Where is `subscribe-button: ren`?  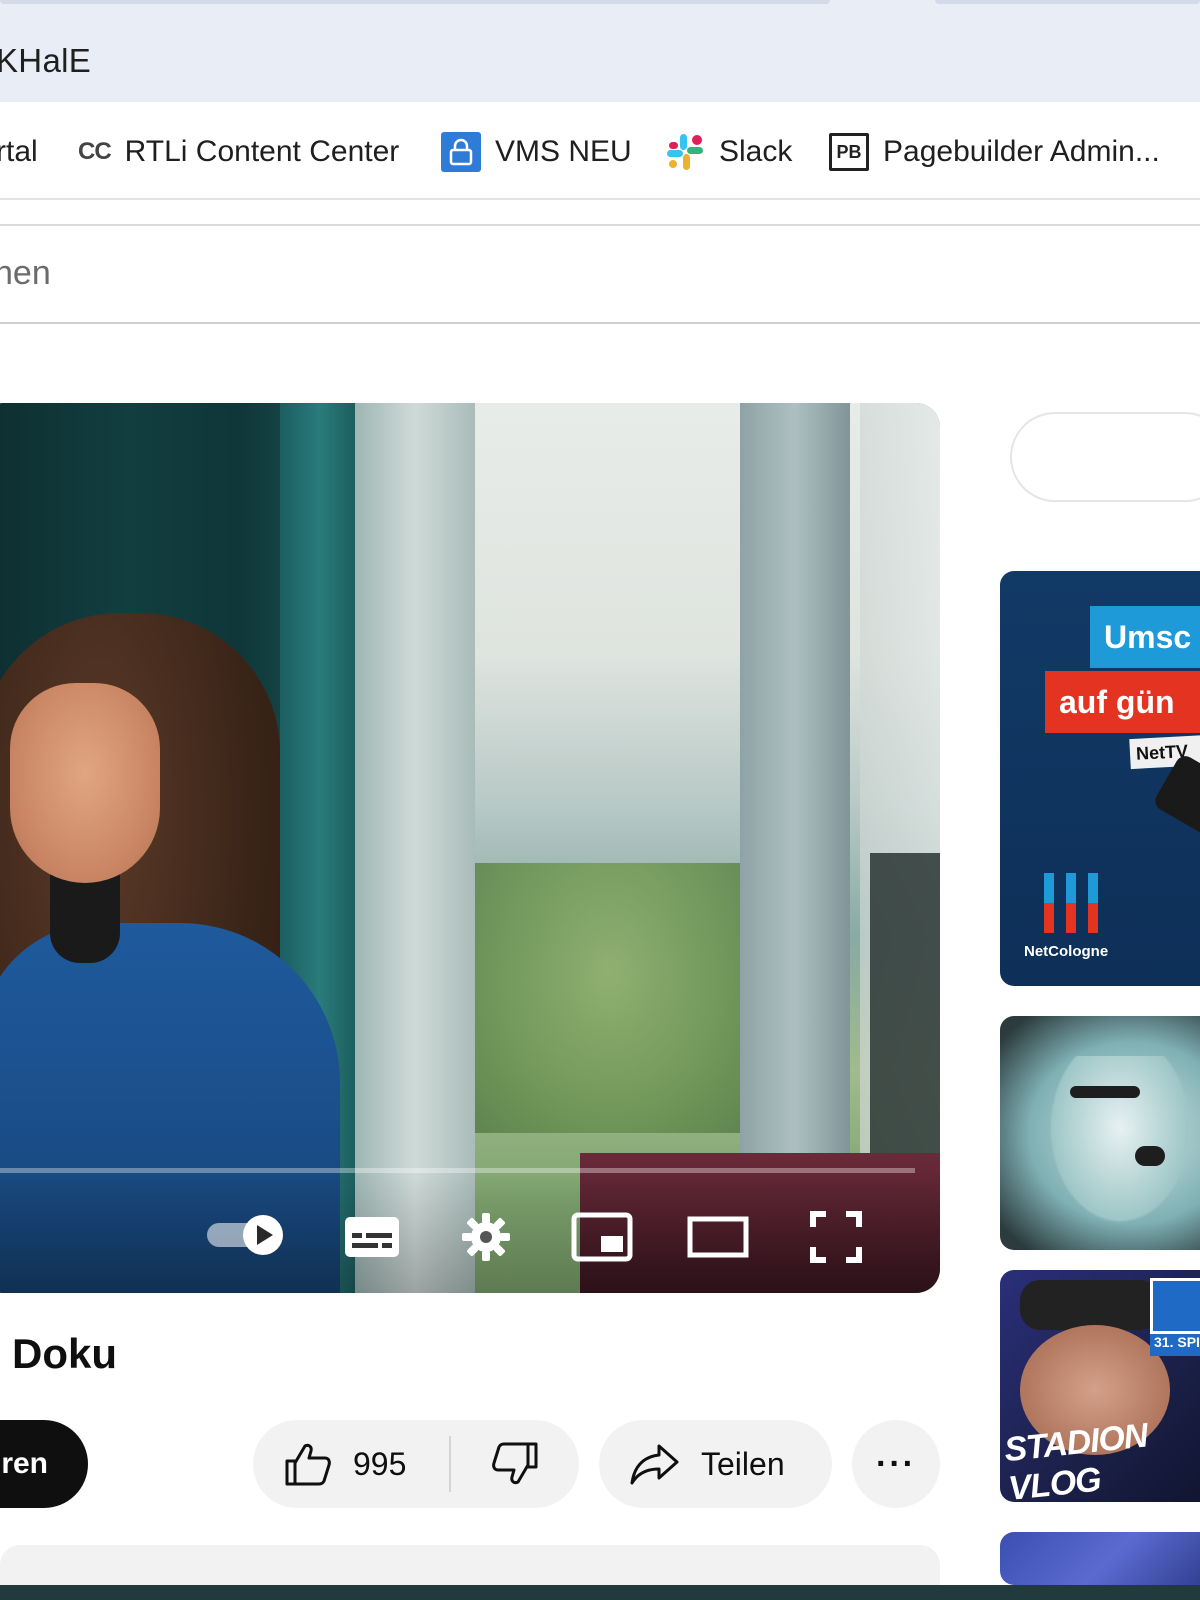 subscribe-button: ren is located at coordinates (44, 1464).